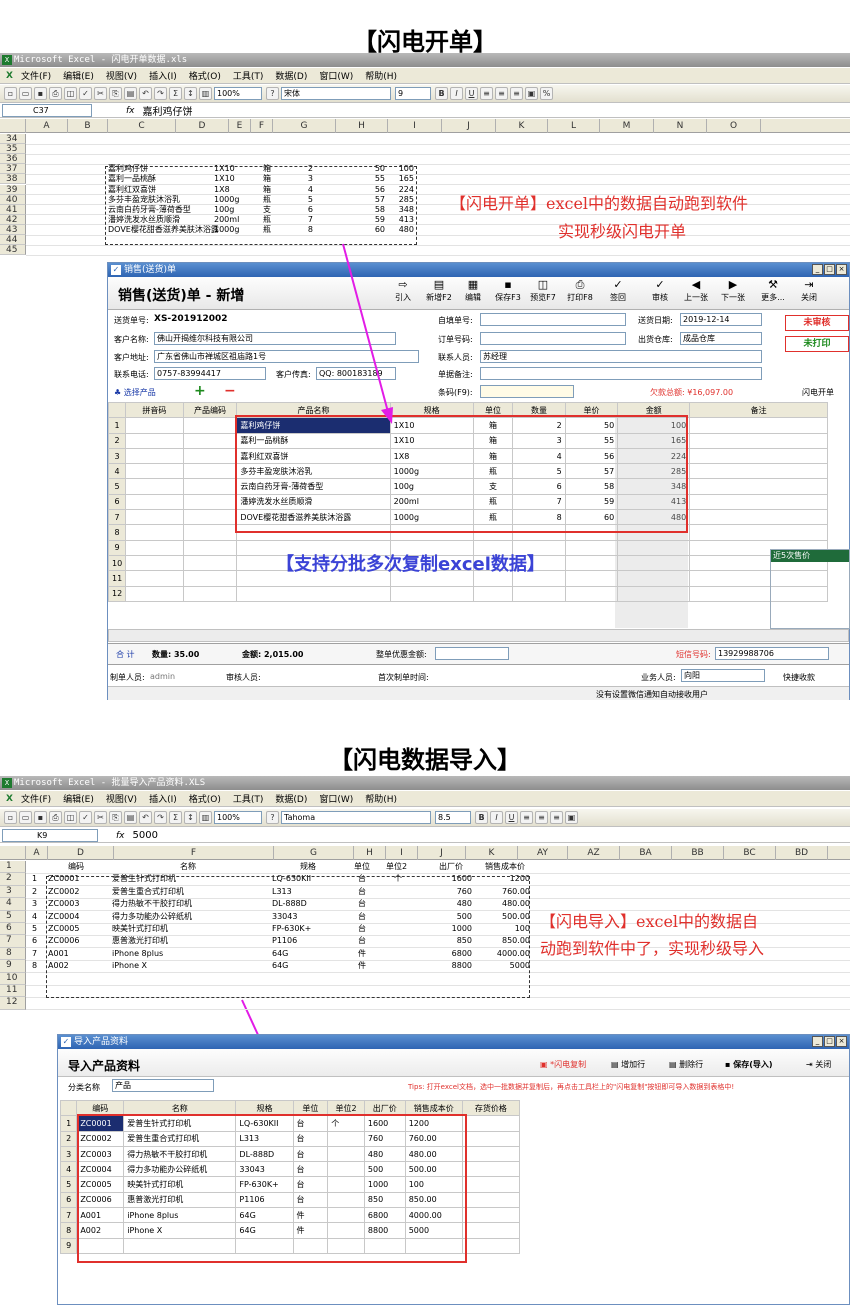  Describe the element at coordinates (13, 916) in the screenshot. I see `row-header: 5` at that location.